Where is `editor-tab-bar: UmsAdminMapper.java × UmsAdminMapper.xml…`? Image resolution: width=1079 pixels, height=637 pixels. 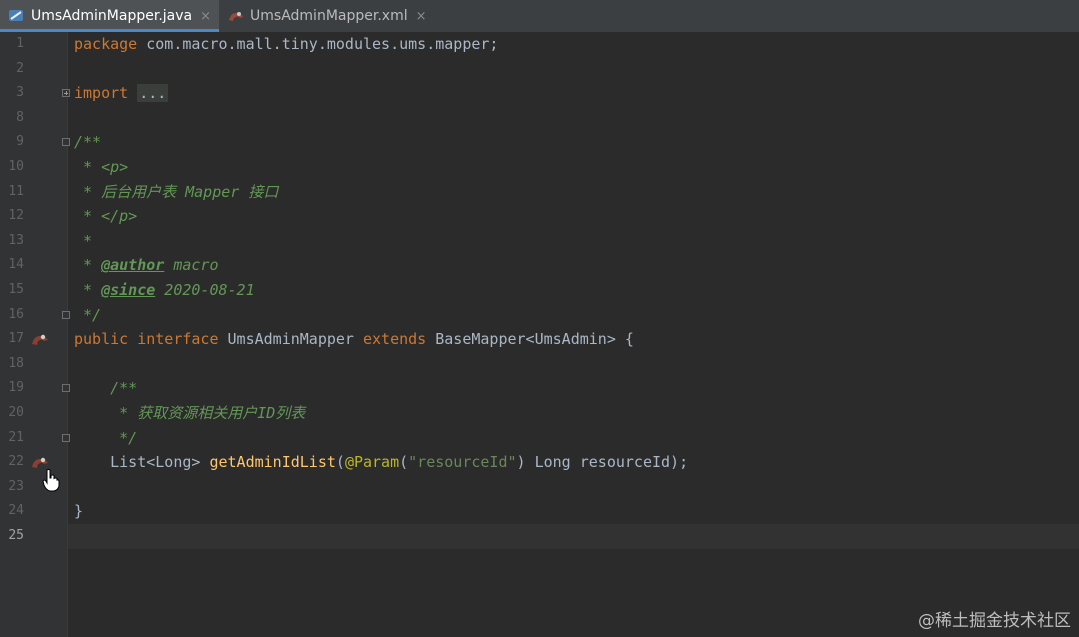
editor-tab-bar: UmsAdminMapper.java × UmsAdminMapper.xml… is located at coordinates (539, 16).